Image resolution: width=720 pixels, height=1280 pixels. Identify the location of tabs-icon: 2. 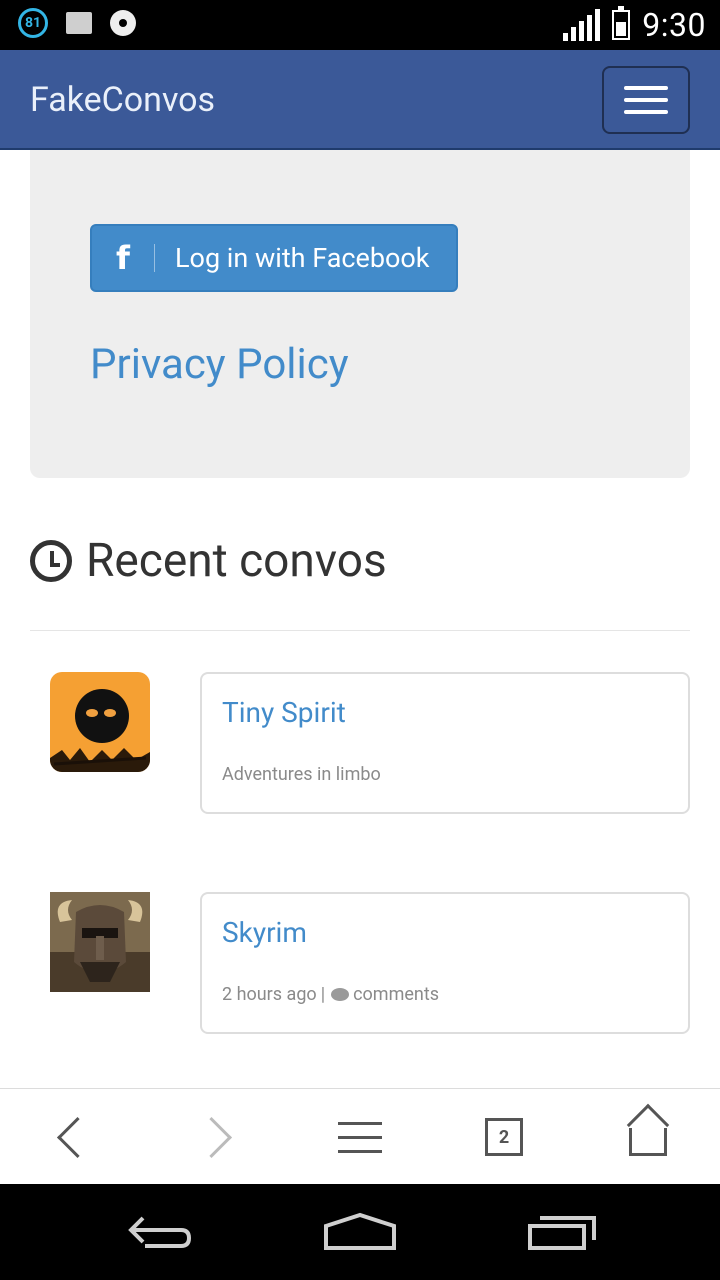
(504, 1137).